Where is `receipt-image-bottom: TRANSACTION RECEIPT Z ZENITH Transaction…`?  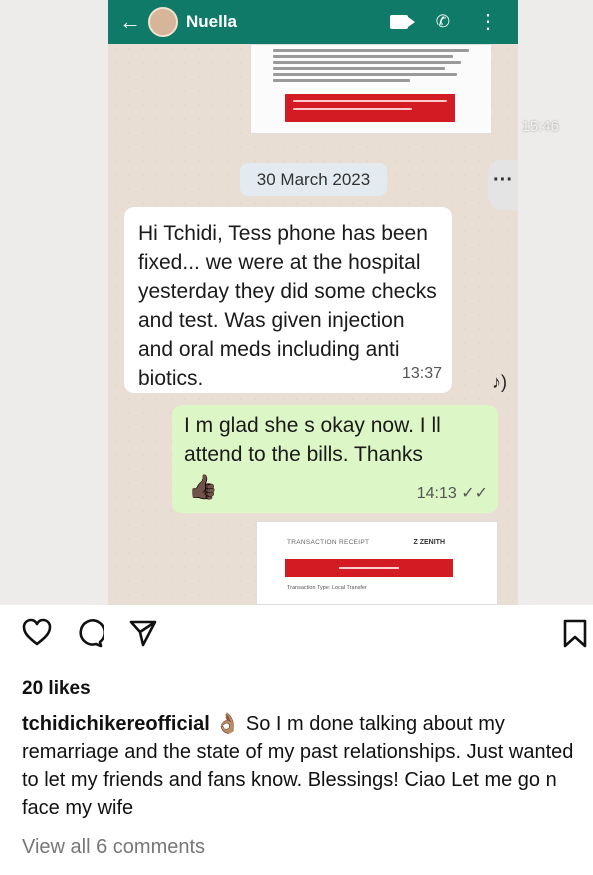 receipt-image-bottom: TRANSACTION RECEIPT Z ZENITH Transaction… is located at coordinates (377, 563).